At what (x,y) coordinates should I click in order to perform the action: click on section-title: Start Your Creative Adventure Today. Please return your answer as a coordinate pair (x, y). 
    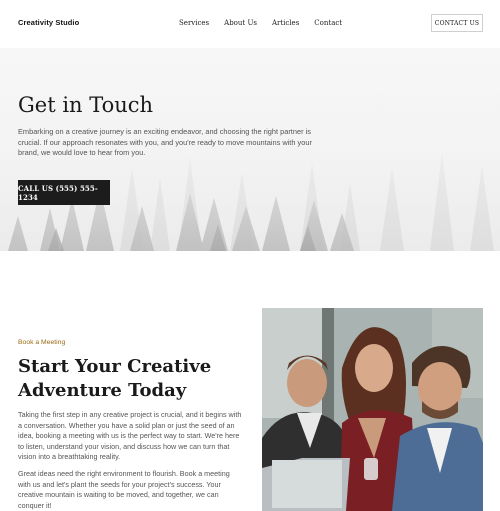
    Looking at the image, I should click on (115, 378).